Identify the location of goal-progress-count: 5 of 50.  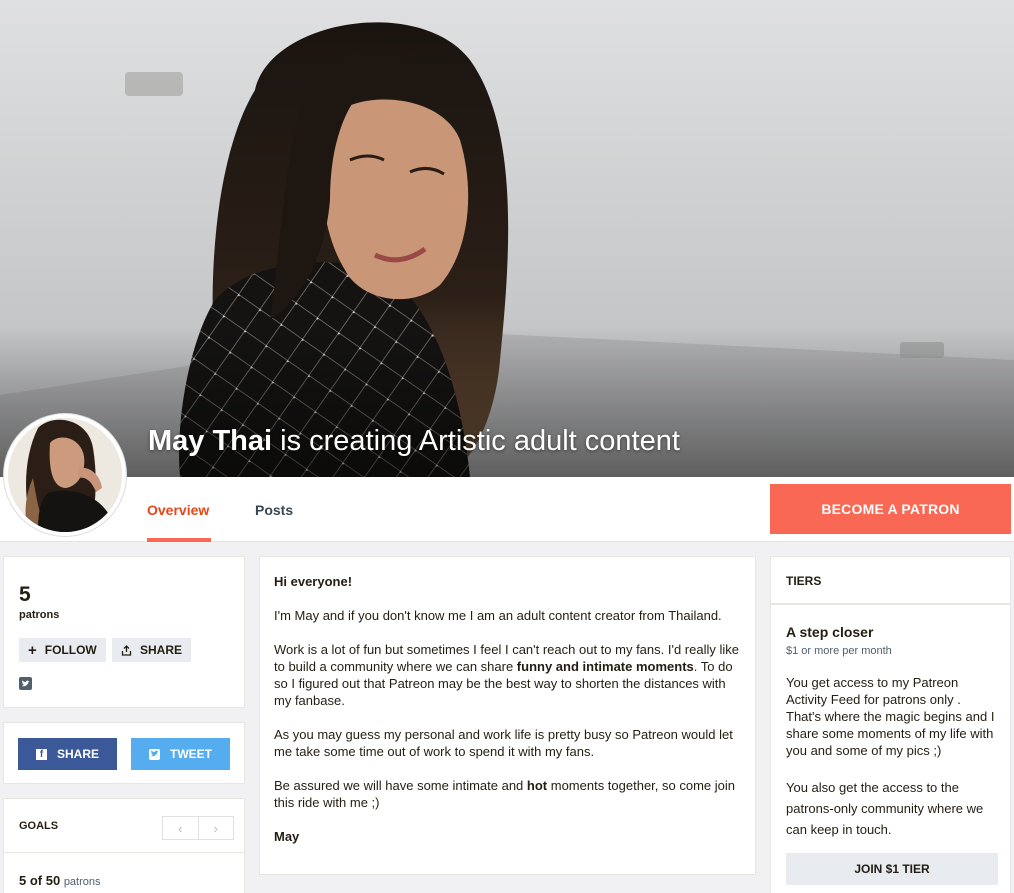
(40, 880).